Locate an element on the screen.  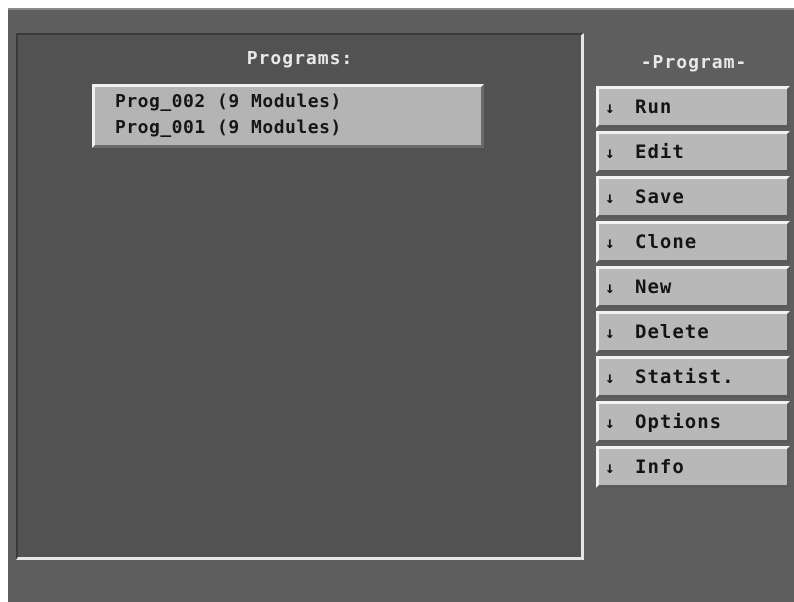
edit-button-label: Edit is located at coordinates (660, 152).